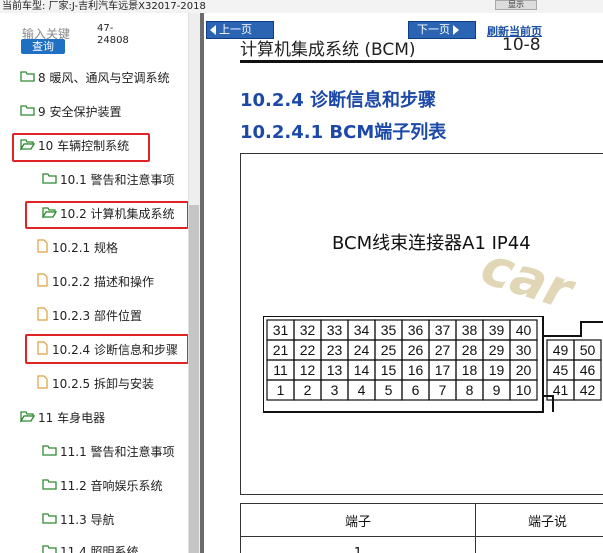  I want to click on pin-label: 29, so click(497, 350).